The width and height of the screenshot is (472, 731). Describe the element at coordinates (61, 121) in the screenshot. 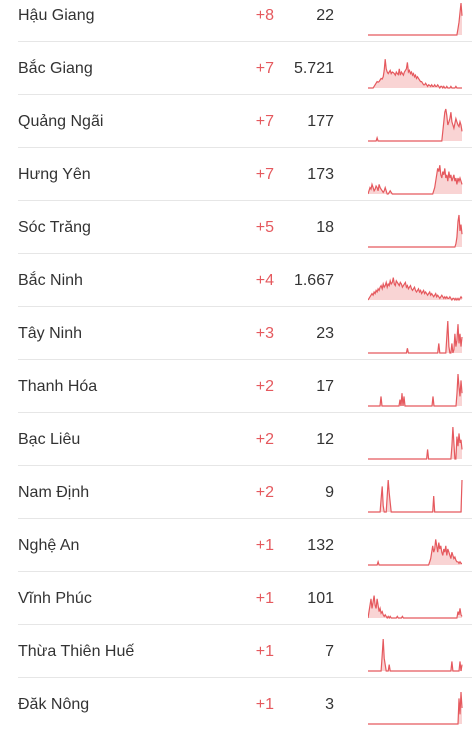

I see `province-name: Quảng Ngãi` at that location.